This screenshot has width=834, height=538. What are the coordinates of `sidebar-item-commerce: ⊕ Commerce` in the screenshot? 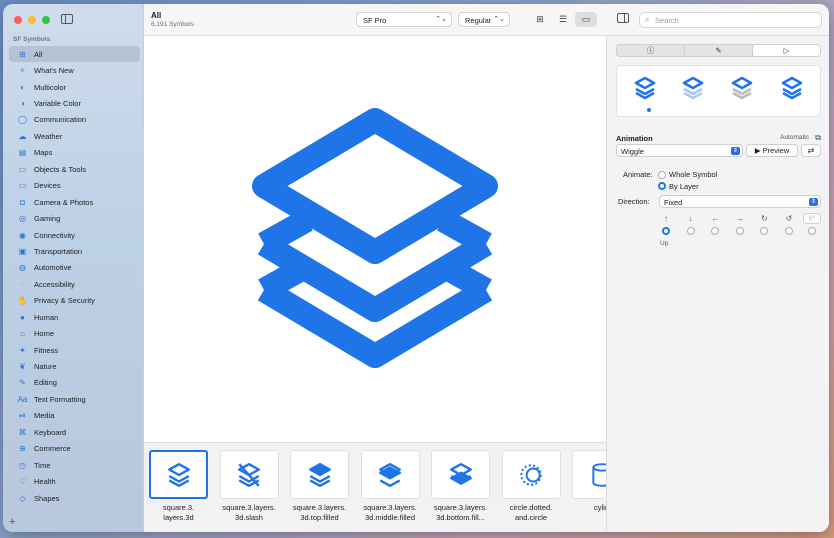 It's located at (74, 449).